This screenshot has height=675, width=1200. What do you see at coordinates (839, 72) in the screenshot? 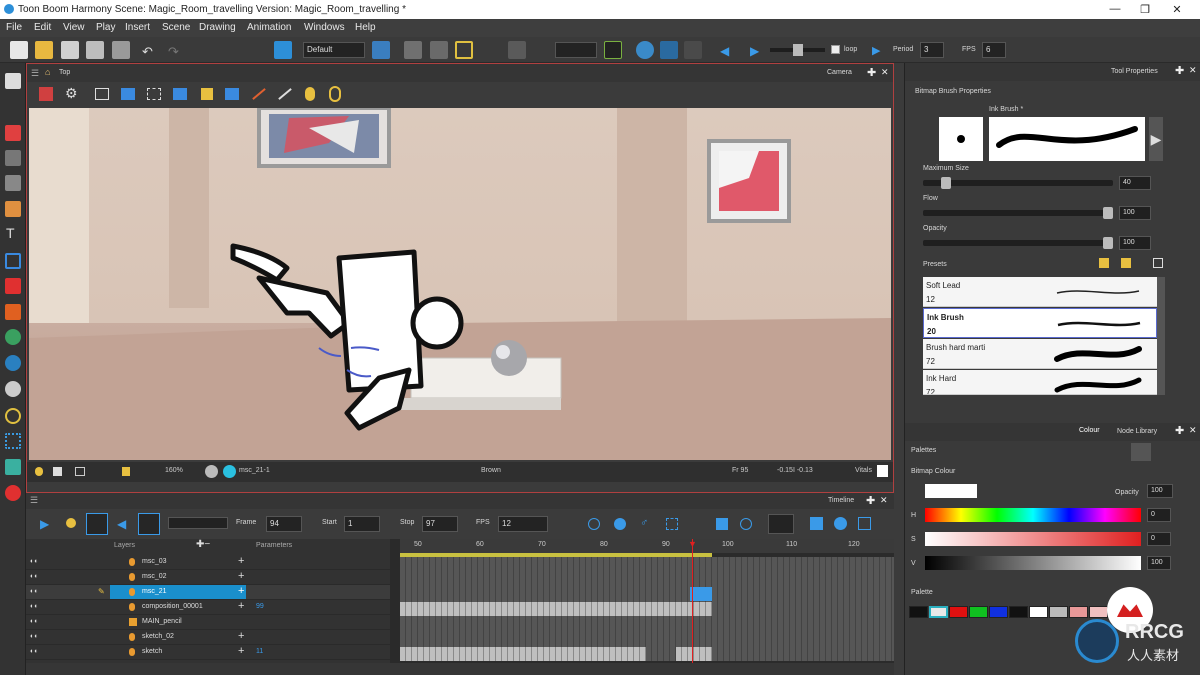
I see `tab-camera: Camera` at bounding box center [839, 72].